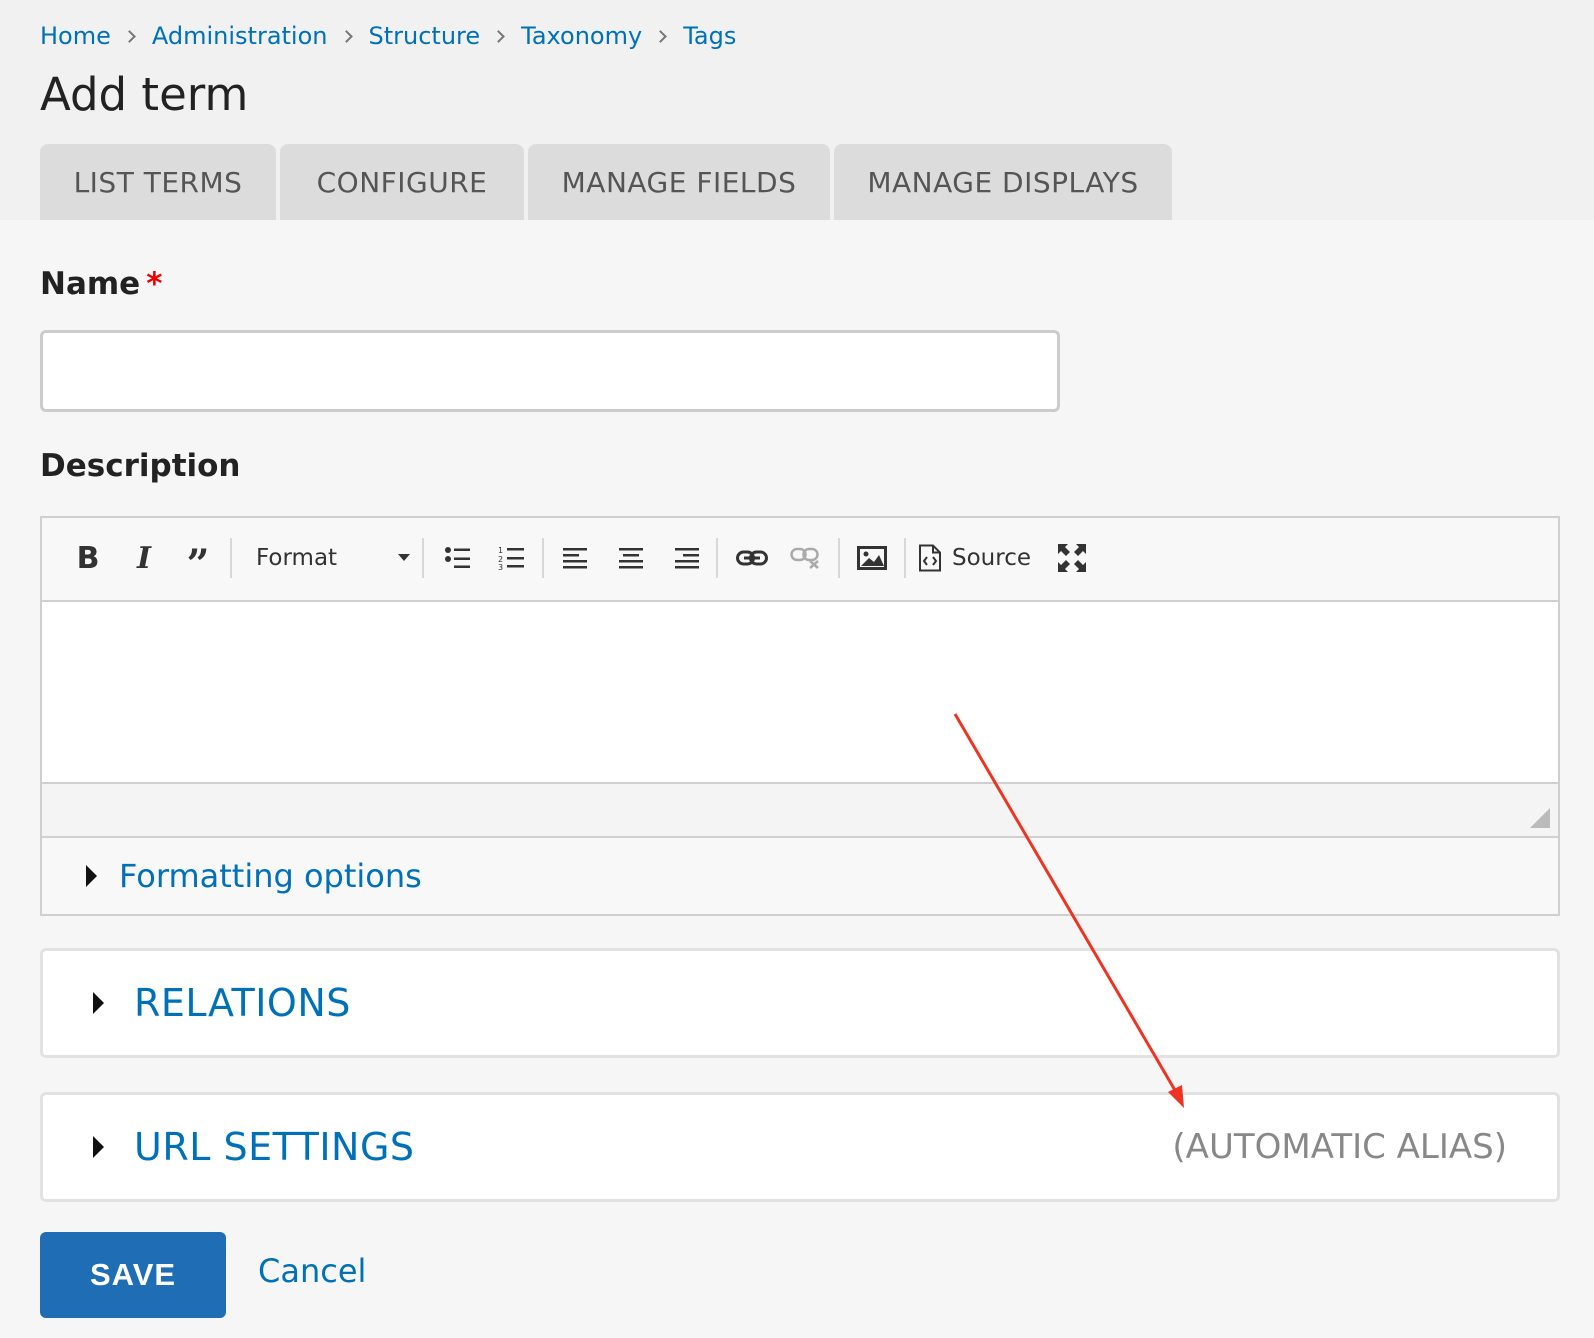 The width and height of the screenshot is (1594, 1338). What do you see at coordinates (1003, 182) in the screenshot?
I see `tab-manage-displays: MANAGE DISPLAYS` at bounding box center [1003, 182].